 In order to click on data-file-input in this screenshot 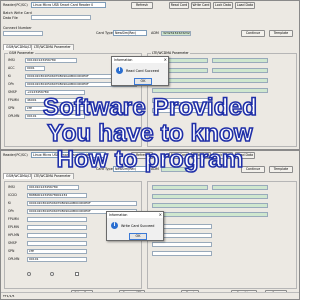, I will do `click(61, 17)`.